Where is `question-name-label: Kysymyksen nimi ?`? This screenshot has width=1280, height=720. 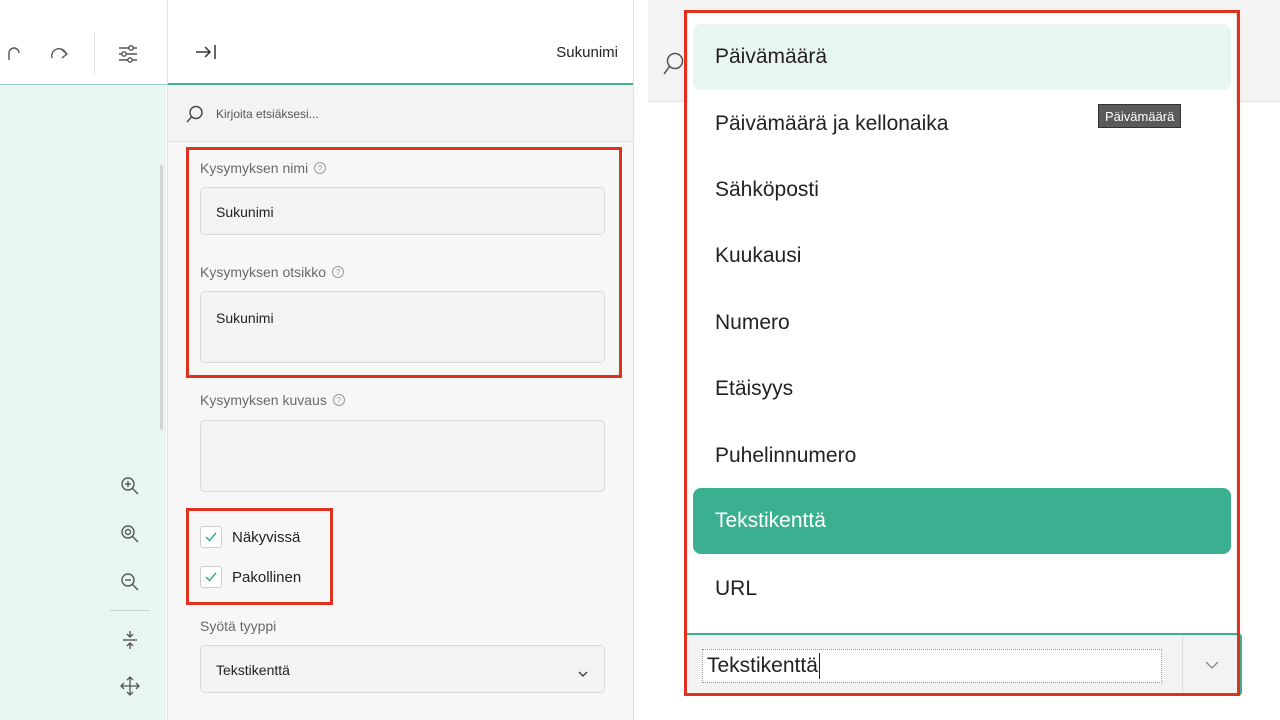 question-name-label: Kysymyksen nimi ? is located at coordinates (263, 168).